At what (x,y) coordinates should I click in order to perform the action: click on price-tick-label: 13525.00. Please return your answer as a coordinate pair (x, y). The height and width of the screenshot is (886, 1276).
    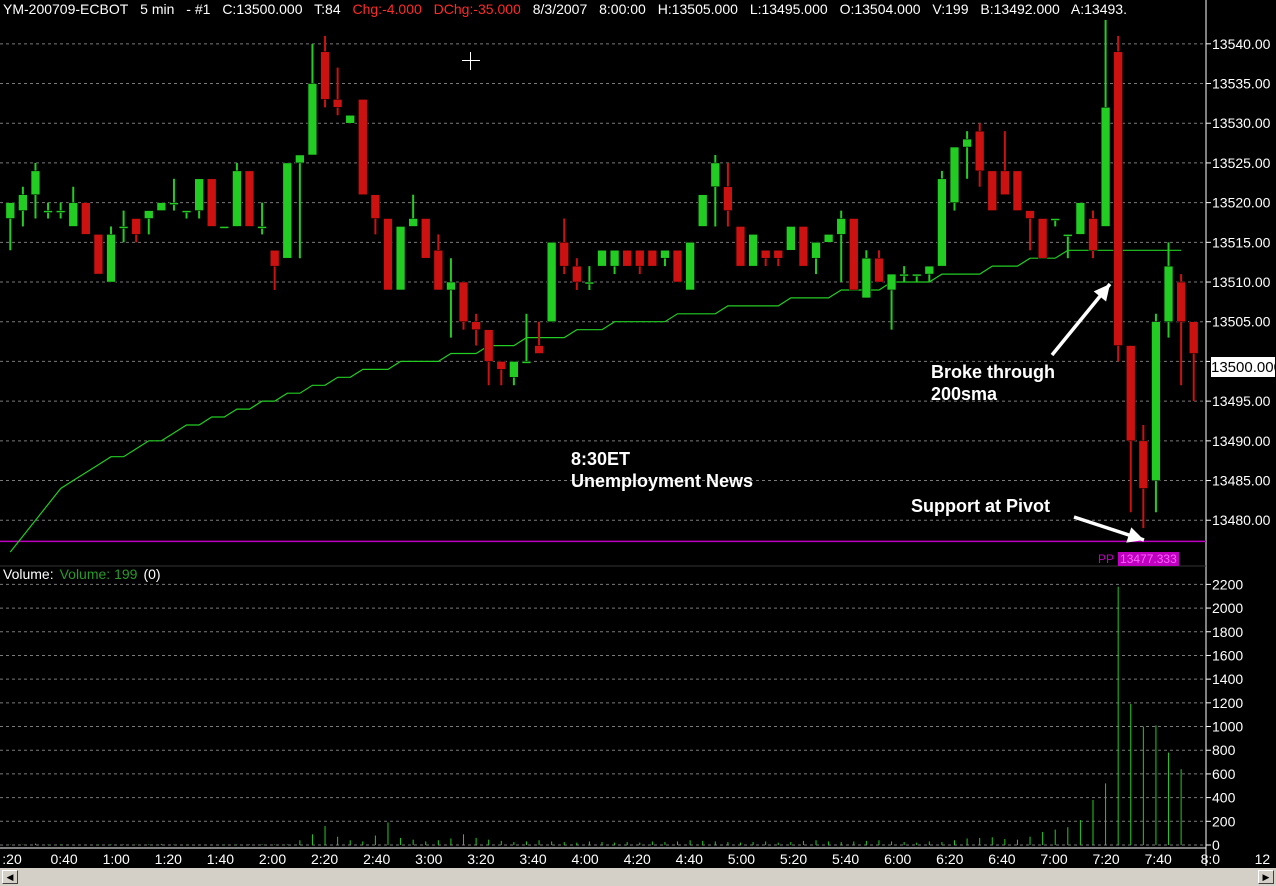
    Looking at the image, I should click on (1241, 163).